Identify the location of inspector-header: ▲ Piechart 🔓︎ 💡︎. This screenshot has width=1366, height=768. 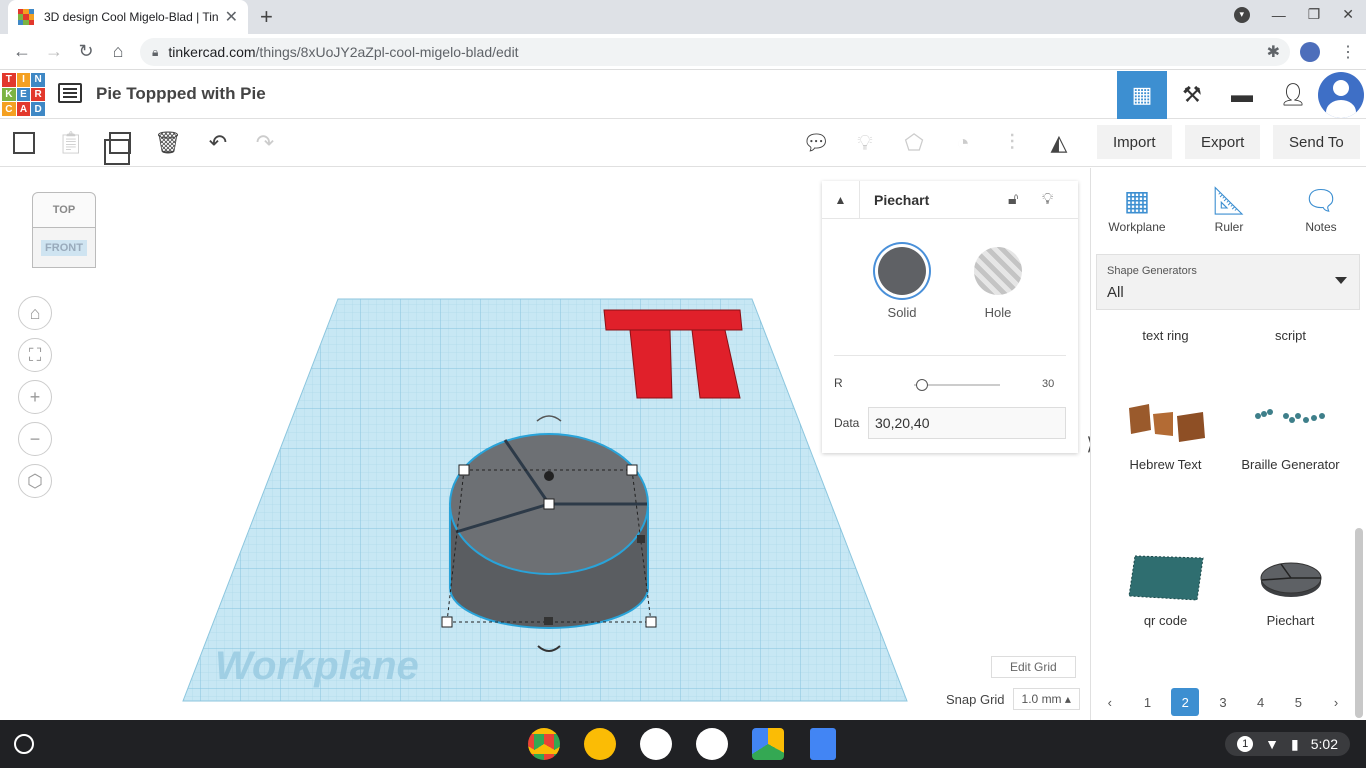
(950, 199).